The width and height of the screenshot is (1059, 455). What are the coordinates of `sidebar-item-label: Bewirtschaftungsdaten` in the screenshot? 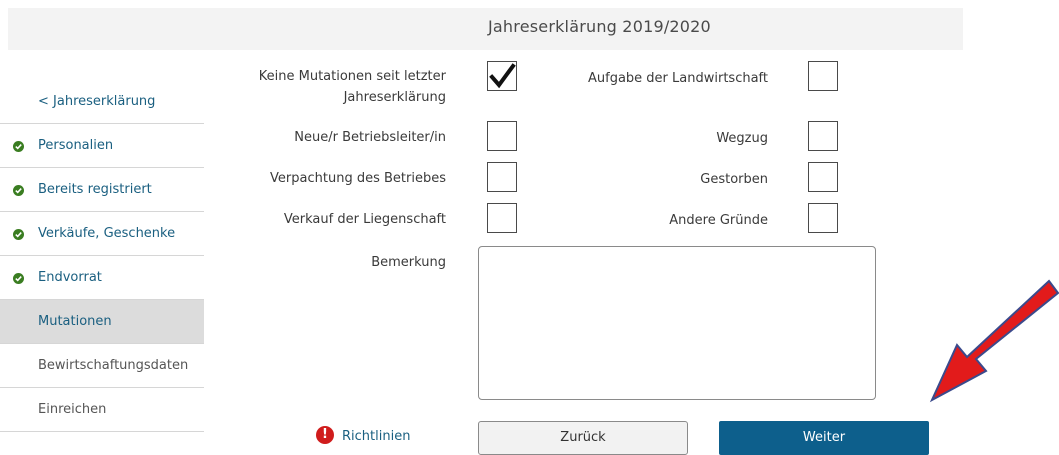 It's located at (113, 365).